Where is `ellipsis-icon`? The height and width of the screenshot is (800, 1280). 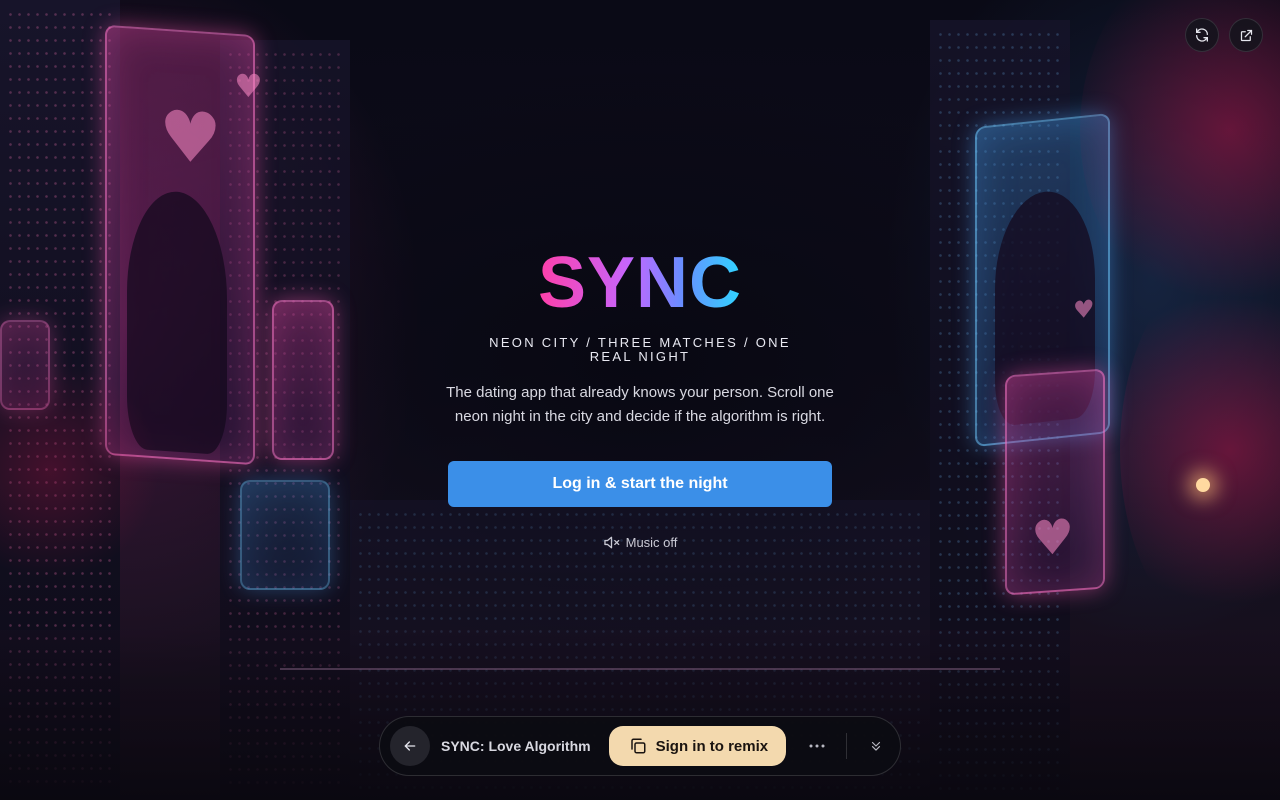
ellipsis-icon is located at coordinates (817, 746).